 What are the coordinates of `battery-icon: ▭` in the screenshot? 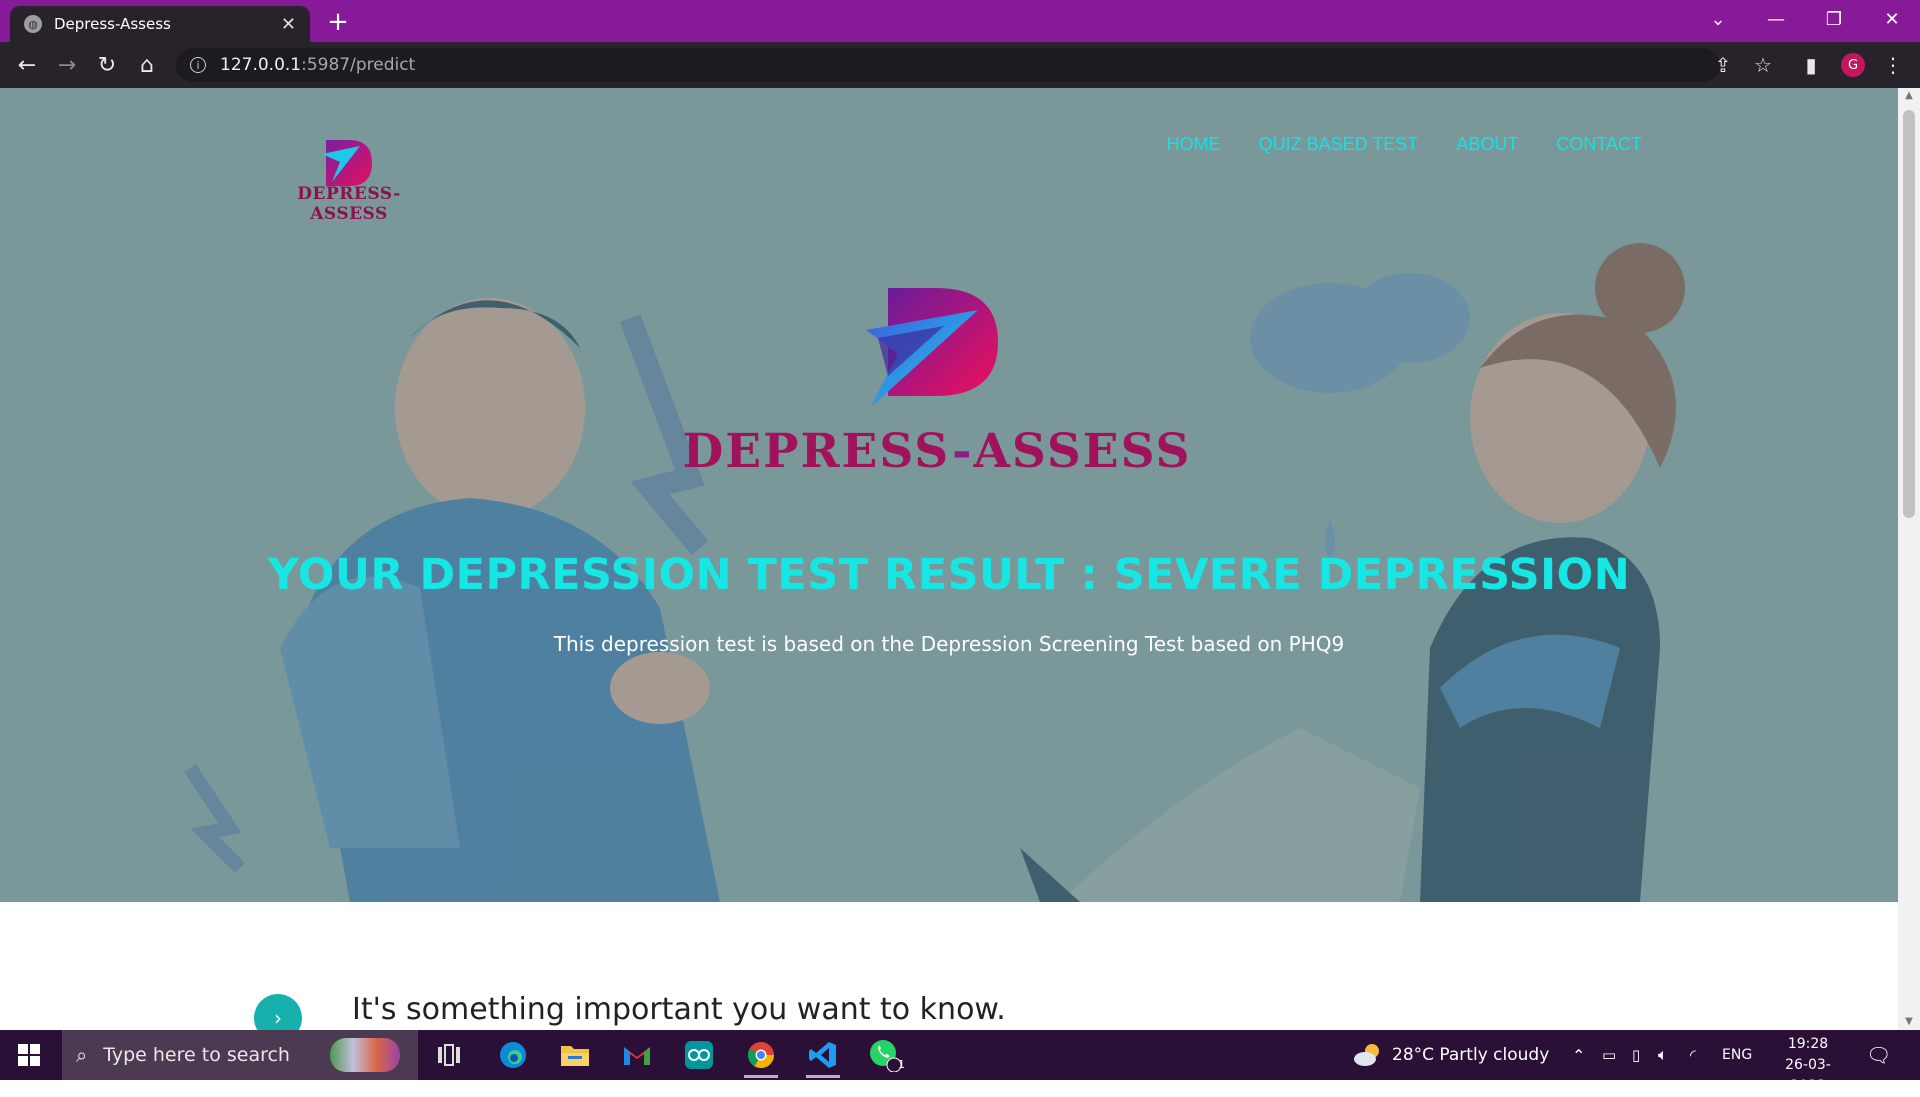 It's located at (1609, 1055).